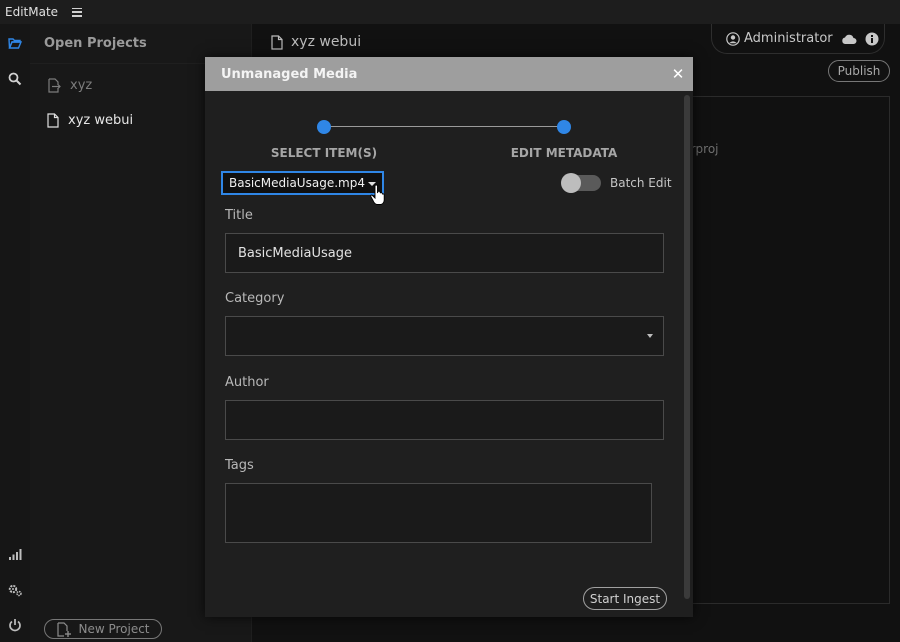 The width and height of the screenshot is (900, 642). Describe the element at coordinates (444, 336) in the screenshot. I see `category-select` at that location.